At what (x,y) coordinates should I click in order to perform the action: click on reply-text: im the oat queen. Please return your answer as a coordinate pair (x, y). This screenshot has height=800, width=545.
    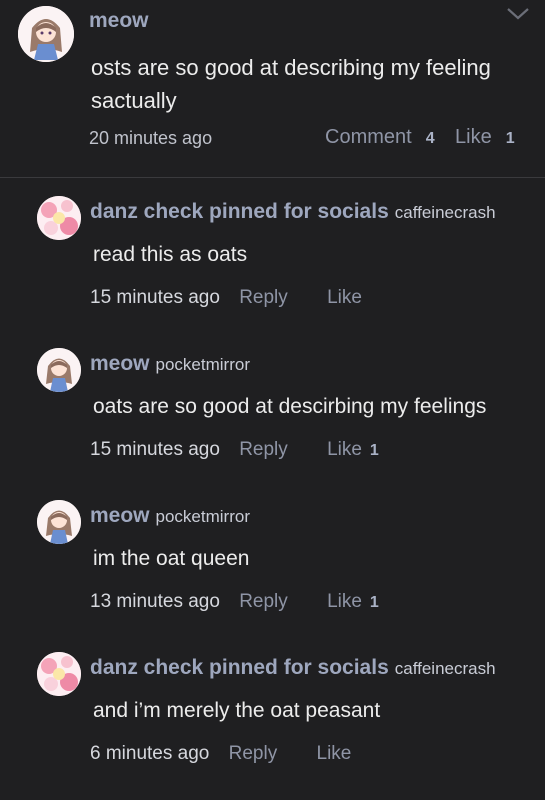
    Looking at the image, I should click on (171, 558).